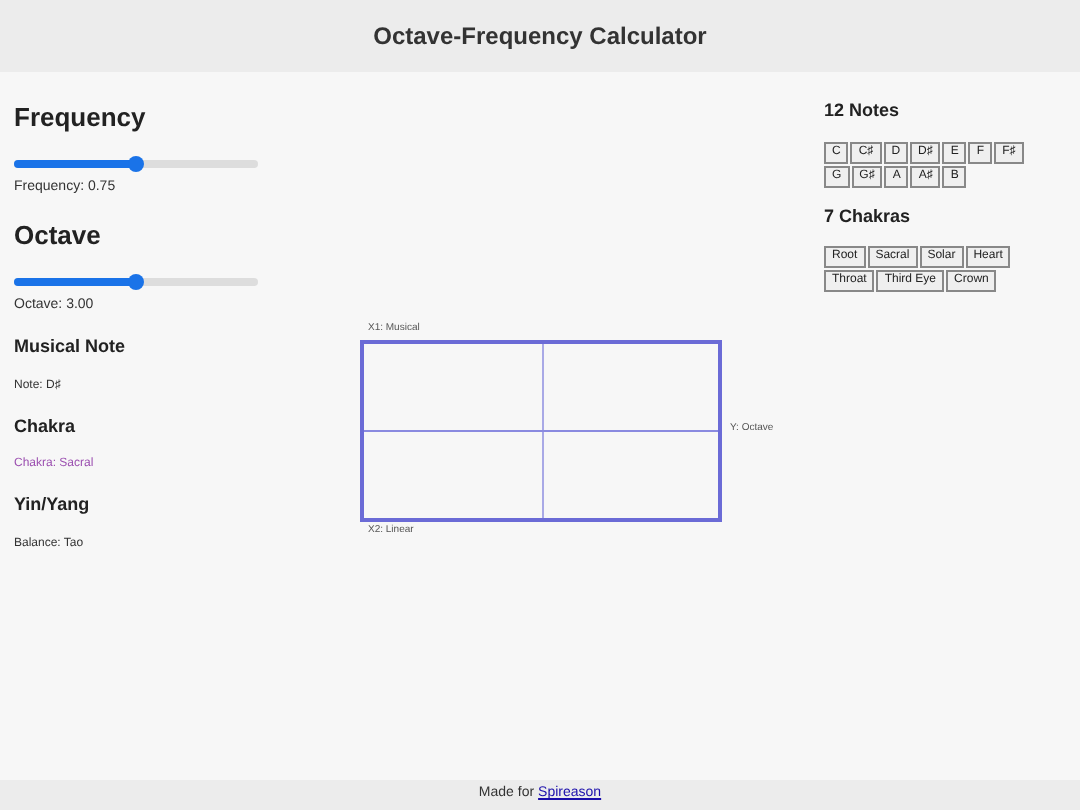  What do you see at coordinates (81, 118) in the screenshot?
I see `section-heading: Frequency` at bounding box center [81, 118].